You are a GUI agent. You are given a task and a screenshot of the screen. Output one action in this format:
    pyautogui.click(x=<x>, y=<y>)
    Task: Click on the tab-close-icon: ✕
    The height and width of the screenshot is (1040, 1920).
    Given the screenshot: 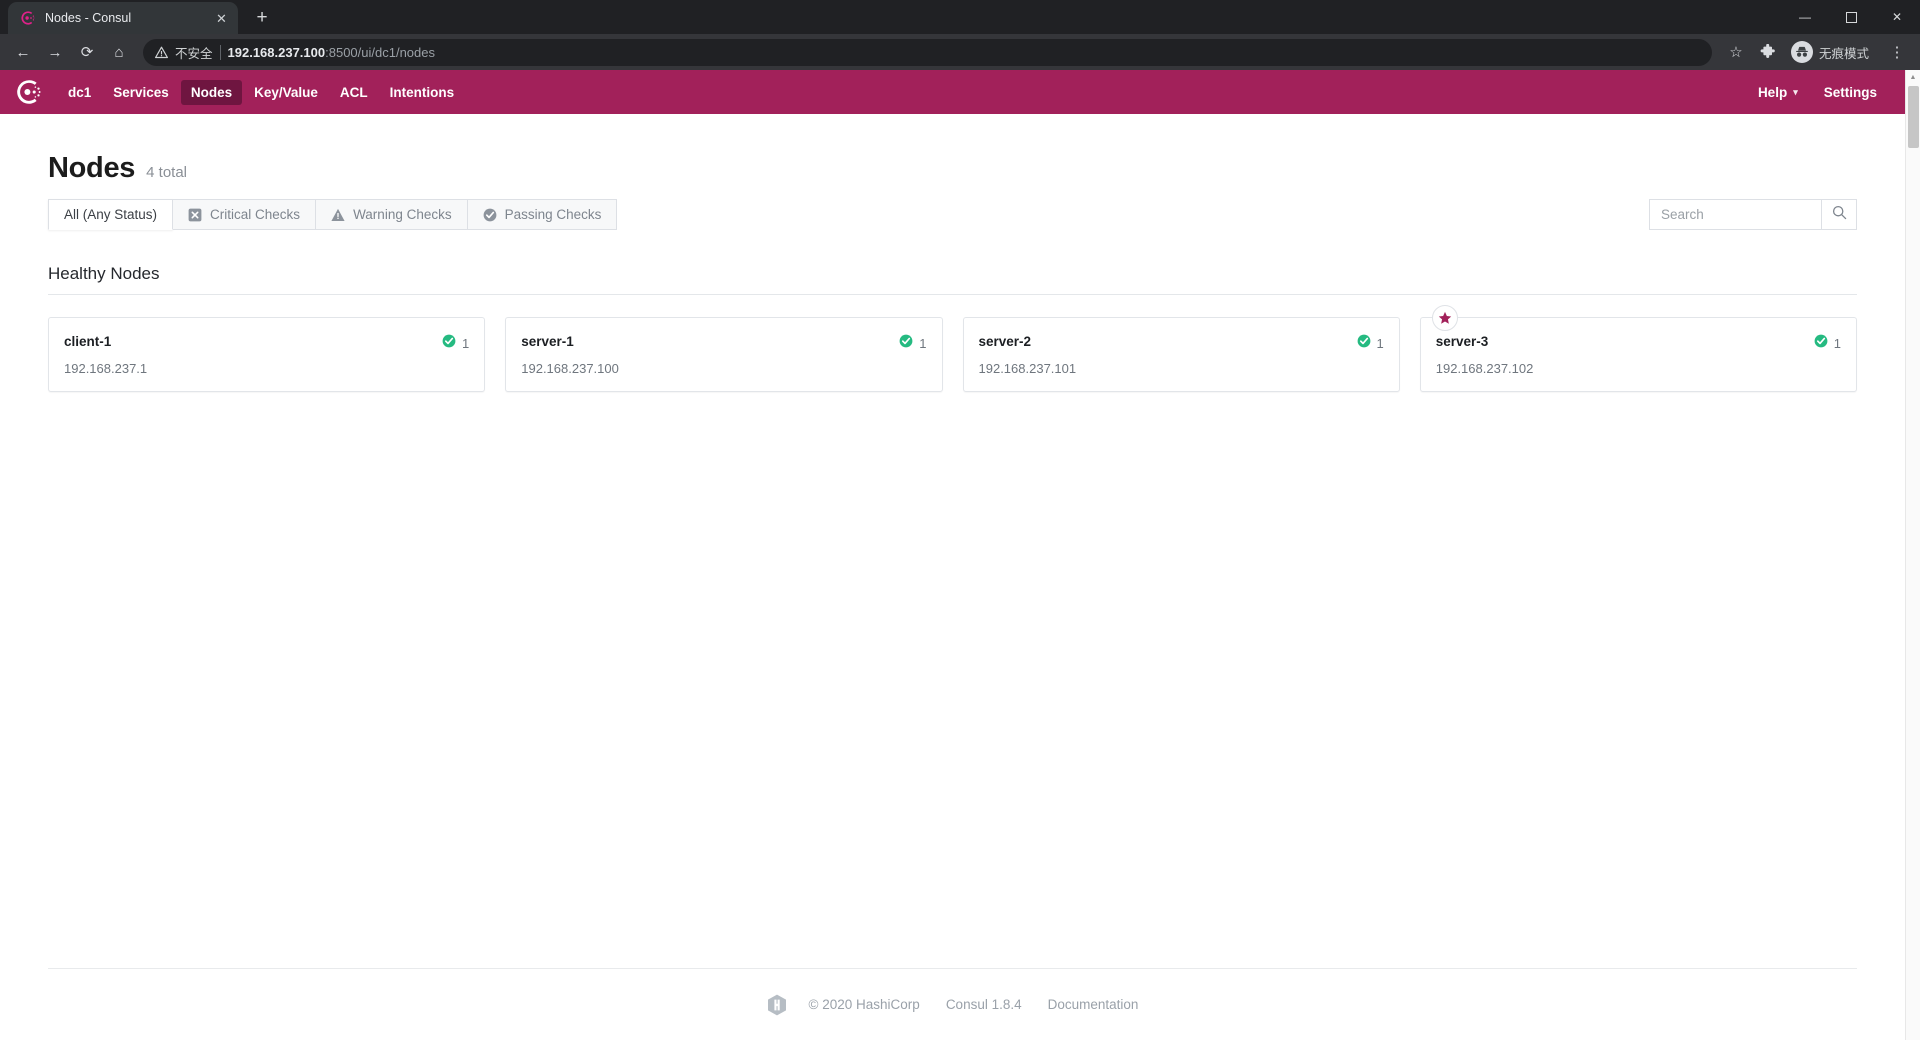 What is the action you would take?
    pyautogui.click(x=221, y=18)
    